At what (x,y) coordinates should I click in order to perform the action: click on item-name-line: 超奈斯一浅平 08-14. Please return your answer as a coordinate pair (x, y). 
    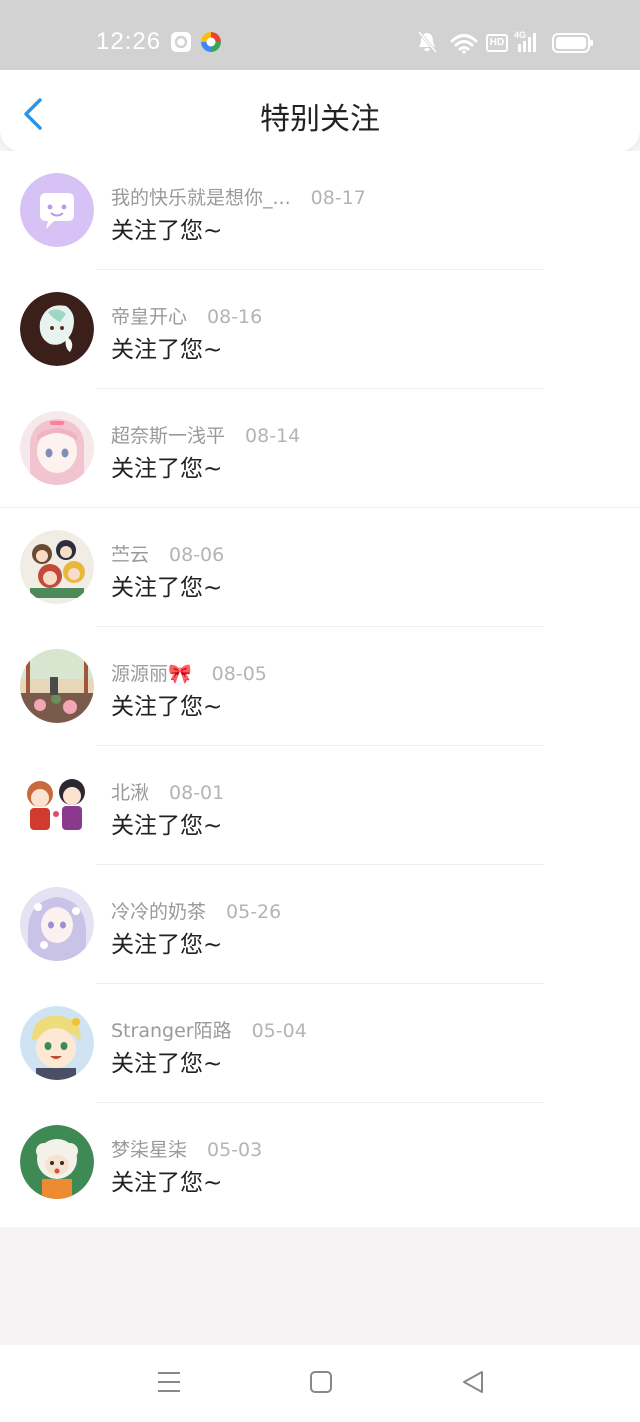
    Looking at the image, I should click on (205, 434).